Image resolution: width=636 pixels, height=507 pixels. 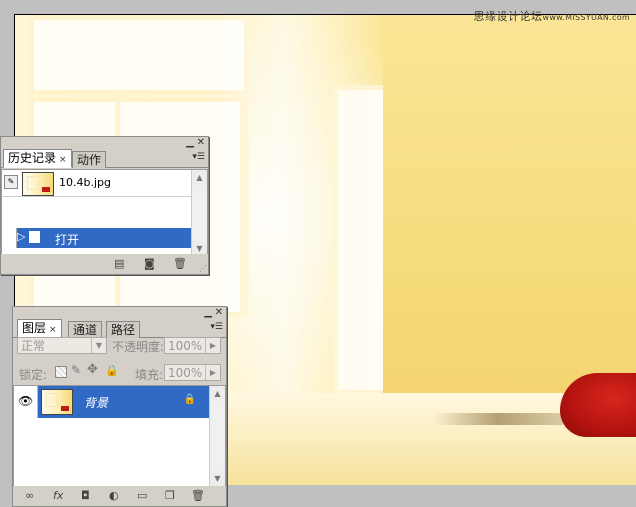 I want to click on history-tabs: 历史记录 × 动作 ▾☰, so click(x=104, y=158).